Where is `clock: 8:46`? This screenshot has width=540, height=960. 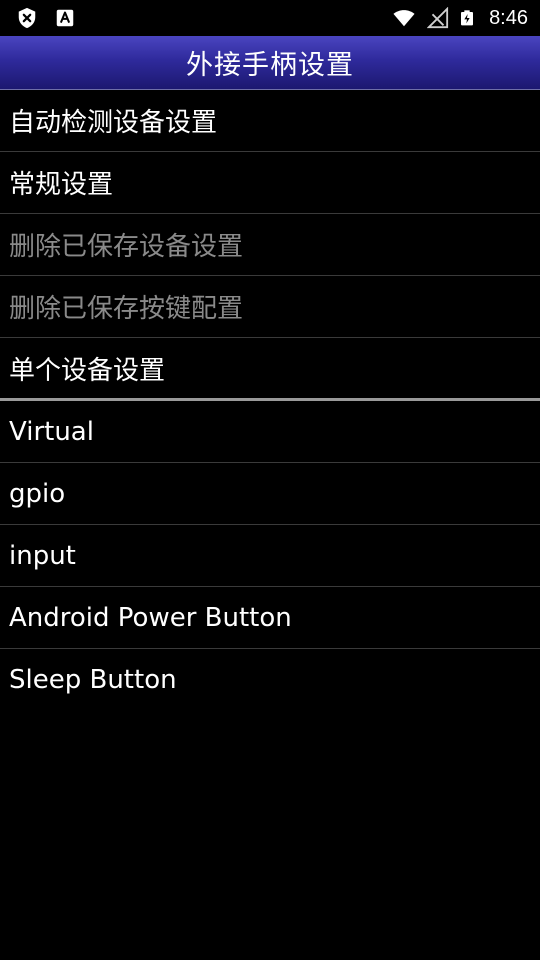 clock: 8:46 is located at coordinates (508, 17).